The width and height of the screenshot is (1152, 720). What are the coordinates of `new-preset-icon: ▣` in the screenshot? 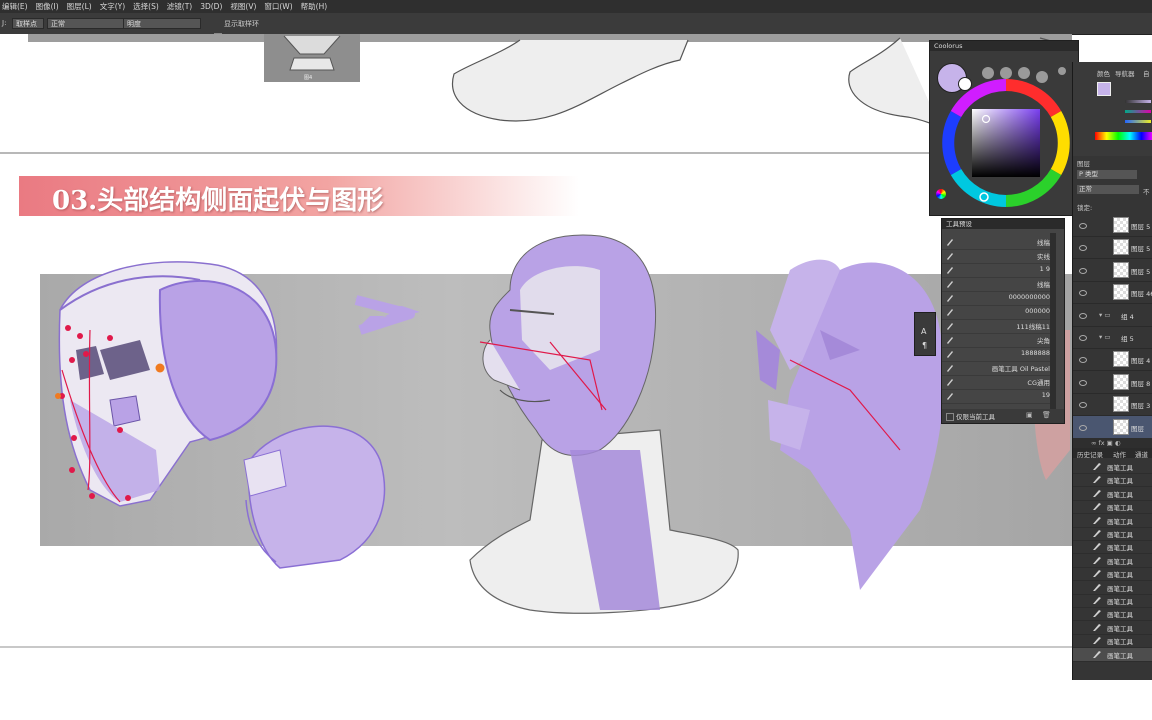 It's located at (1029, 415).